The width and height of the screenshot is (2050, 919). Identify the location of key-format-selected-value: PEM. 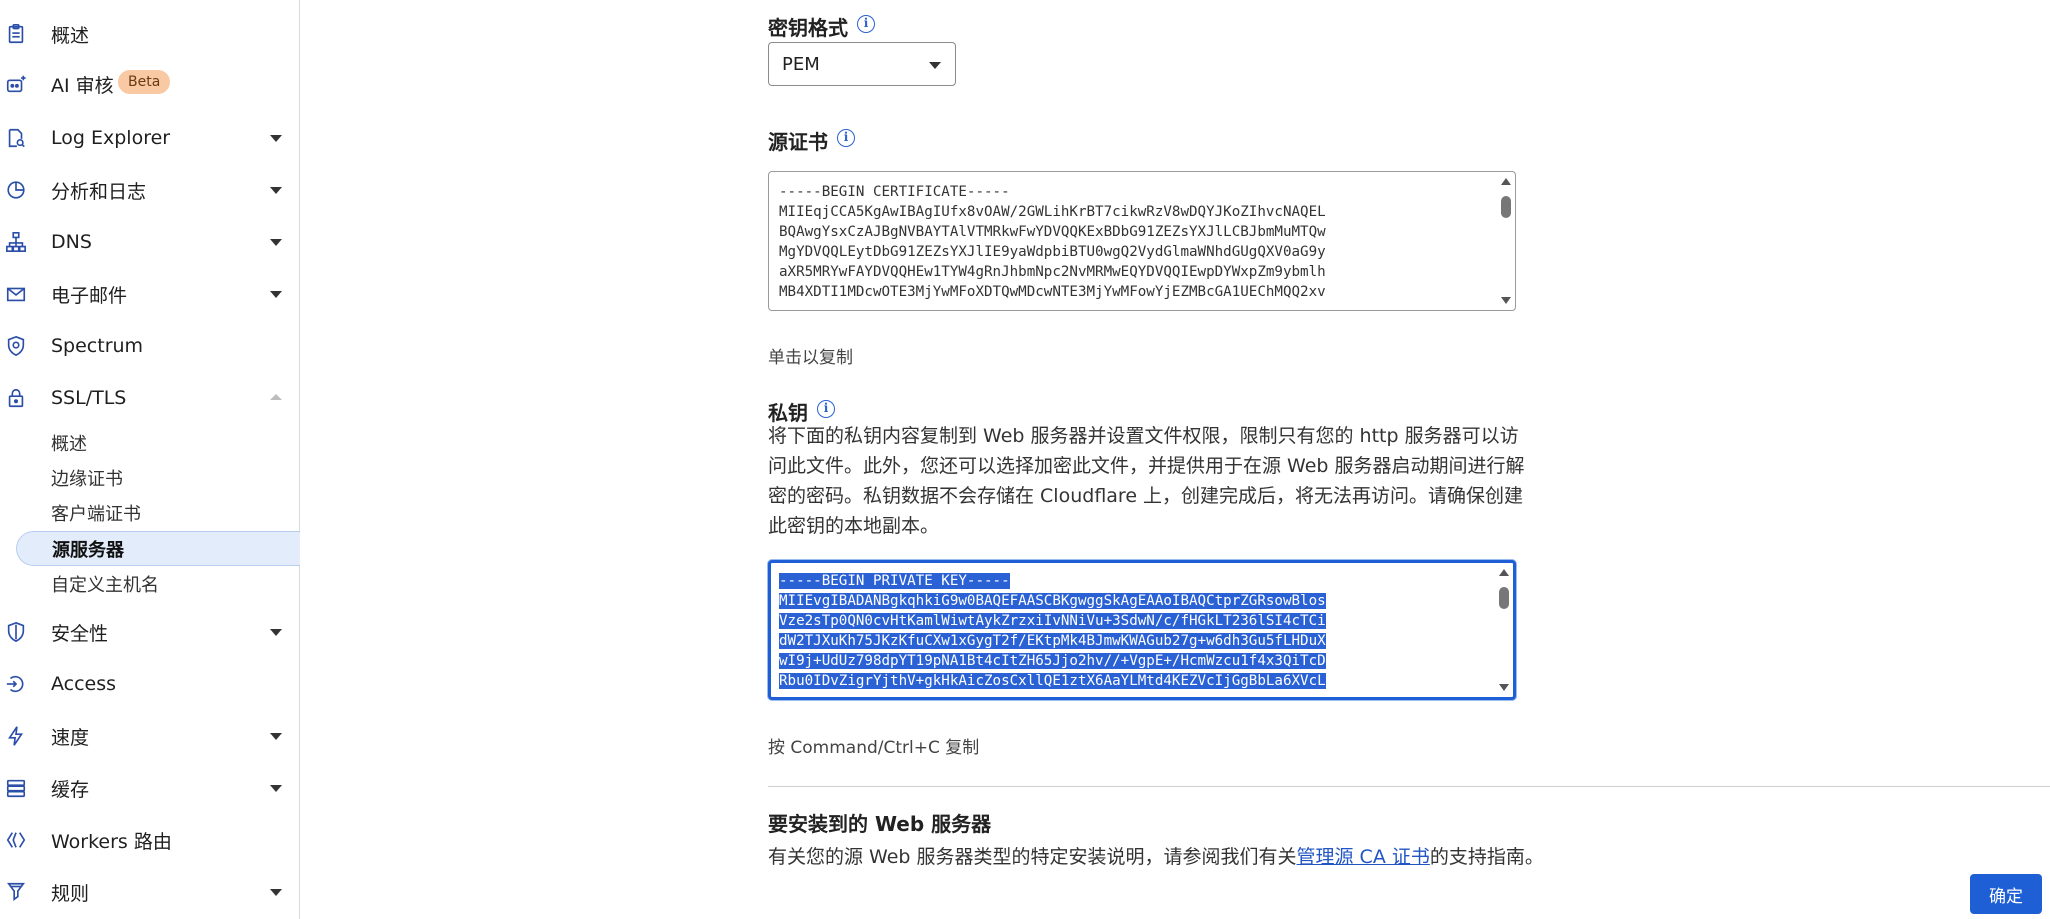
(801, 64).